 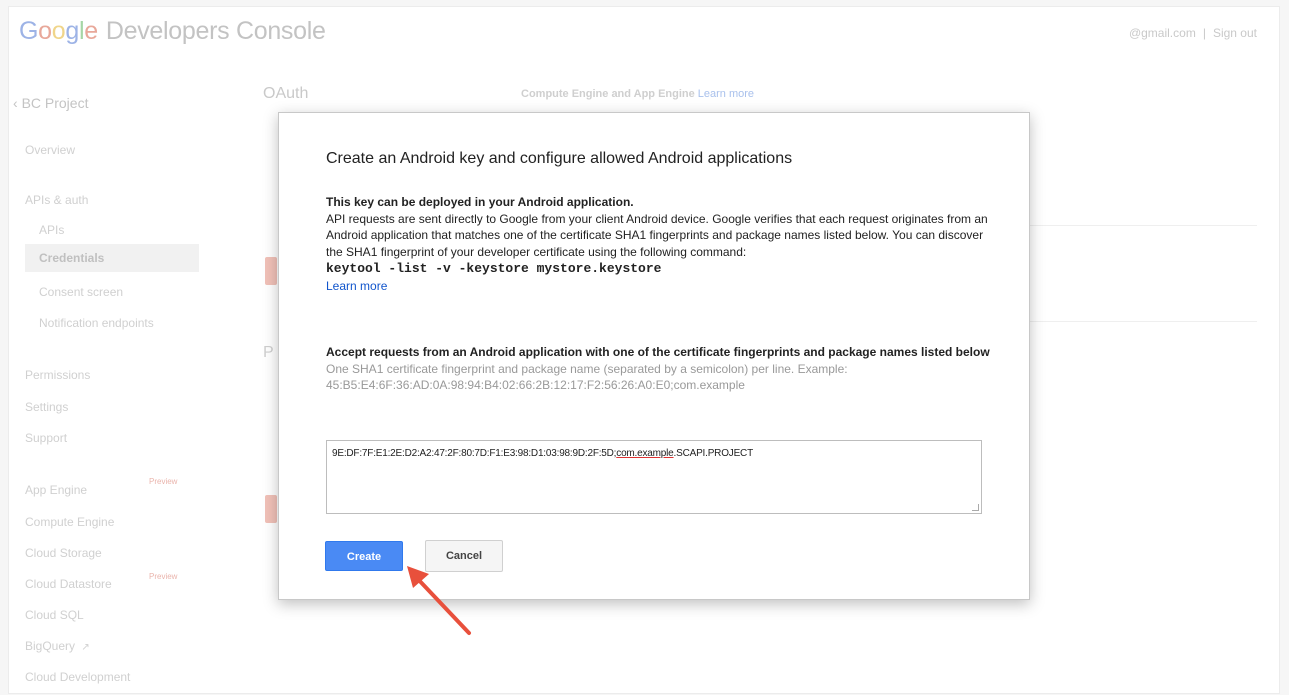 What do you see at coordinates (69, 522) in the screenshot?
I see `sidebar-item-compute-engine: Compute Engine` at bounding box center [69, 522].